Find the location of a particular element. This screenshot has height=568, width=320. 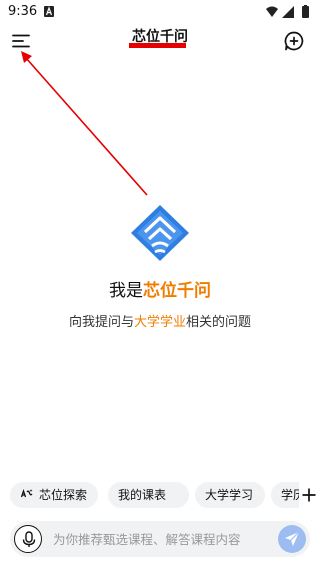

more-chips-button is located at coordinates (309, 495).